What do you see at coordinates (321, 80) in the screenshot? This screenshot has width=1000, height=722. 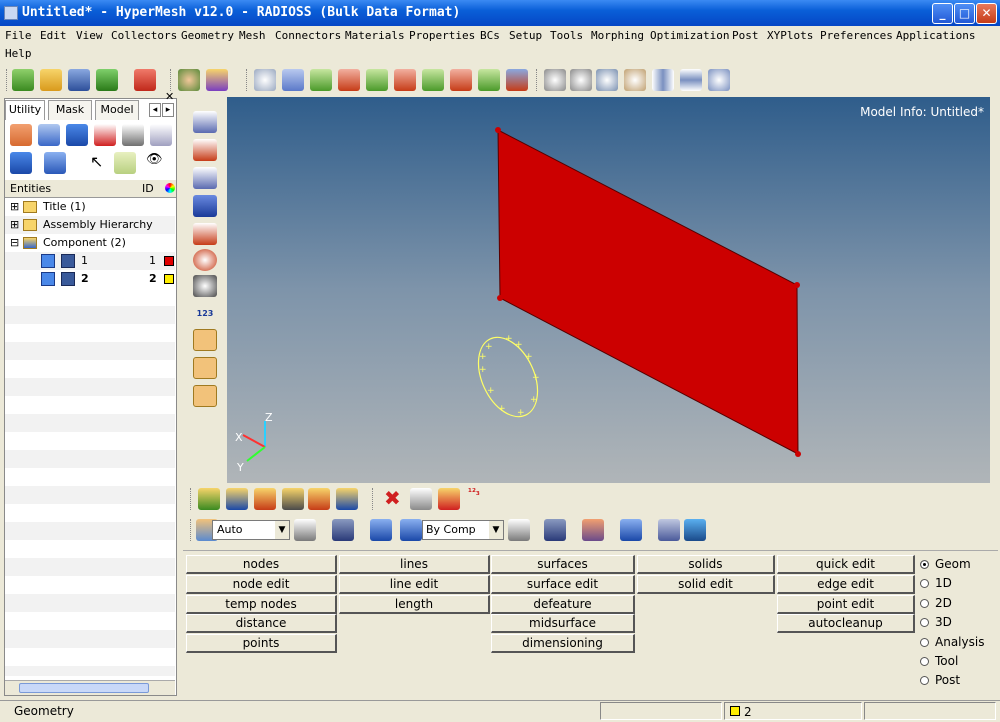 I see `view-xy-icon` at bounding box center [321, 80].